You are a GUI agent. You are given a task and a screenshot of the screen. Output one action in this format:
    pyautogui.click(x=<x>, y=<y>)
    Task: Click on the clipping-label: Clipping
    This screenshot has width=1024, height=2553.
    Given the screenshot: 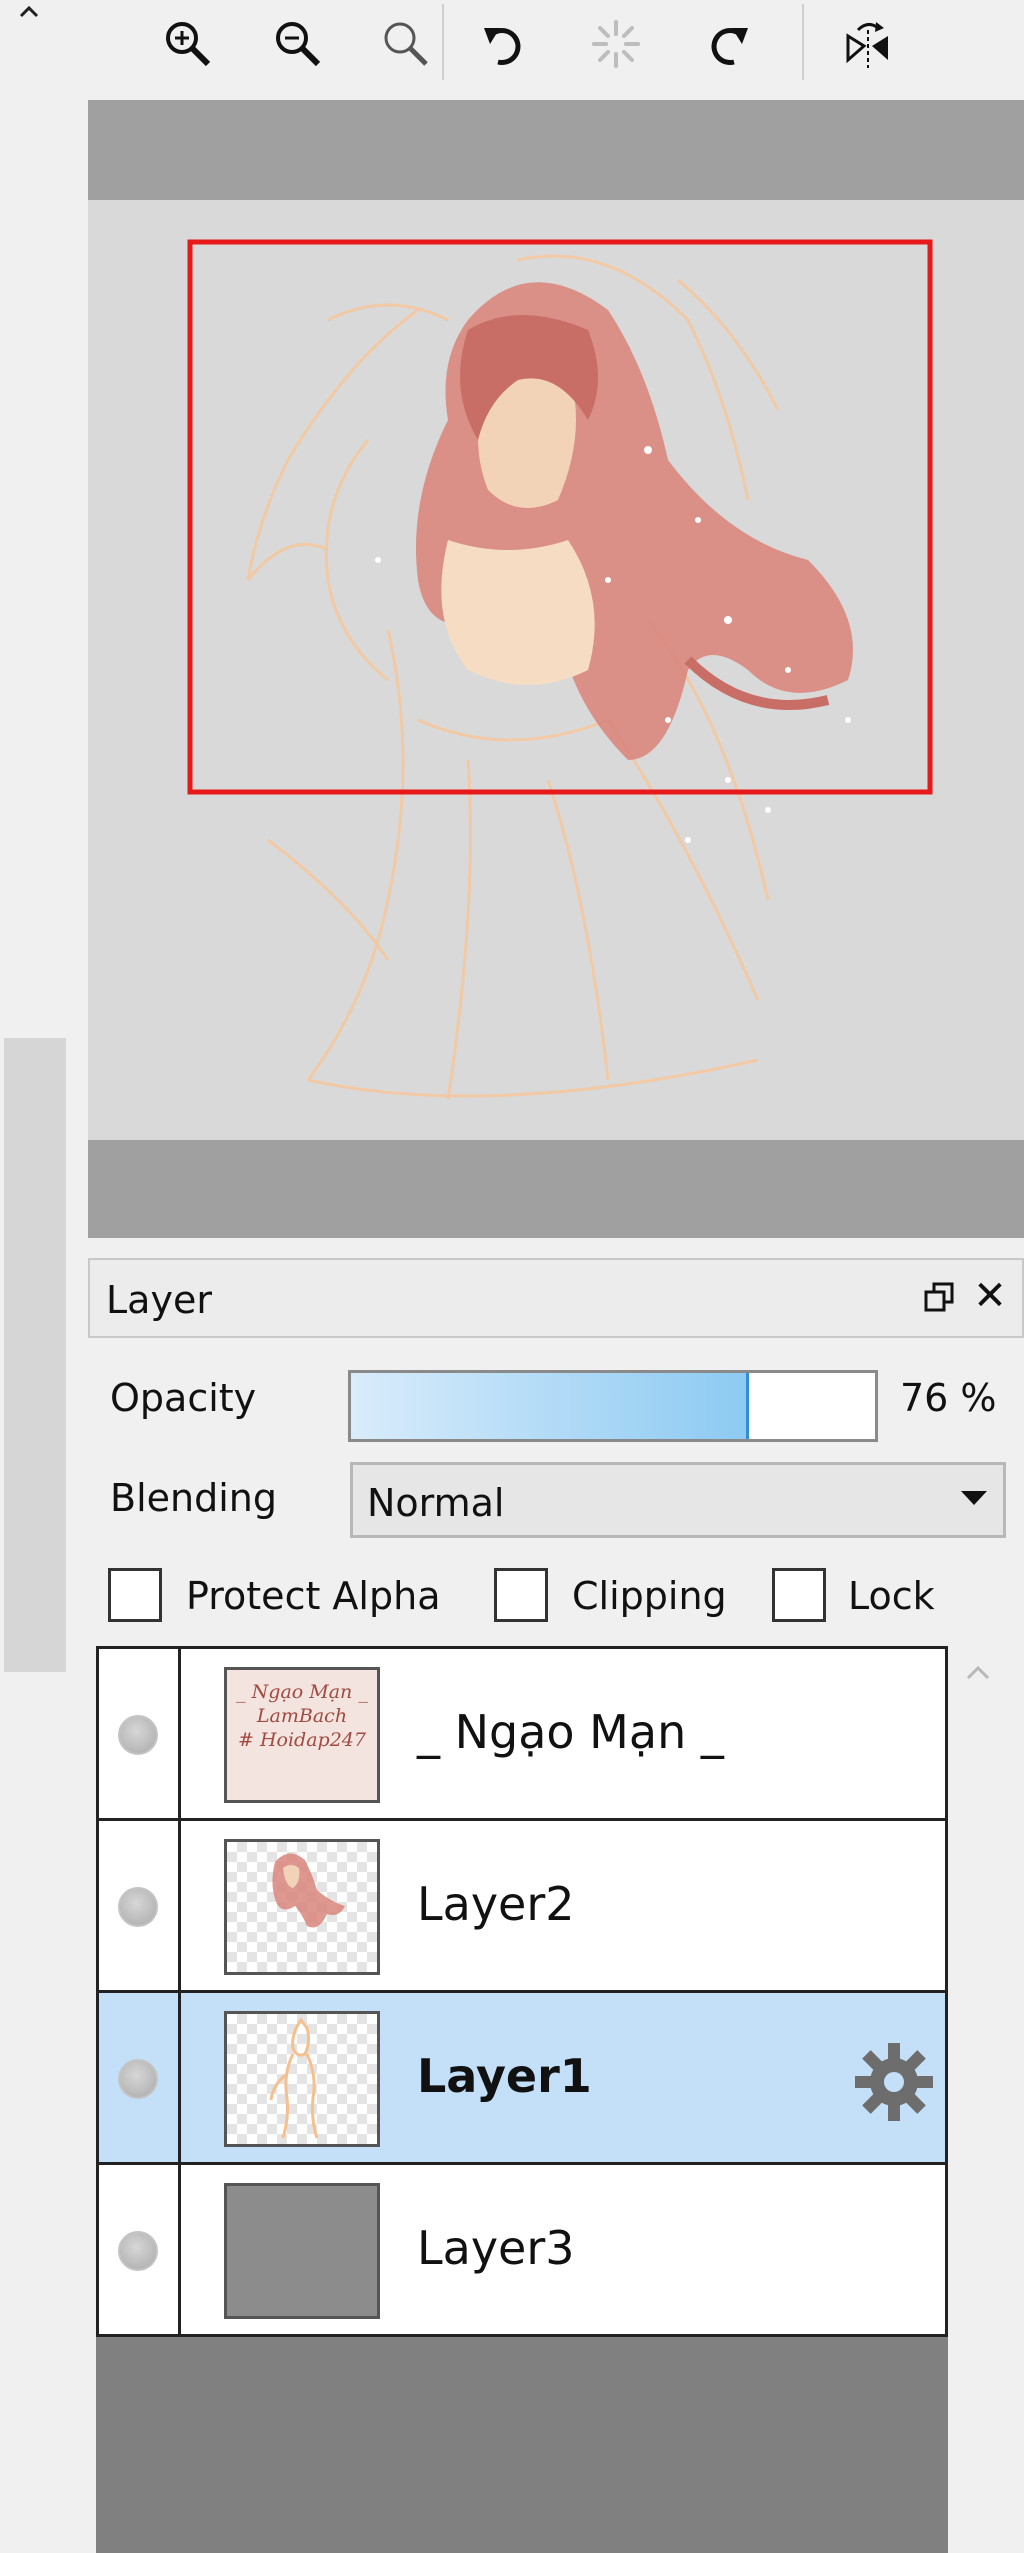 What is the action you would take?
    pyautogui.click(x=649, y=1596)
    